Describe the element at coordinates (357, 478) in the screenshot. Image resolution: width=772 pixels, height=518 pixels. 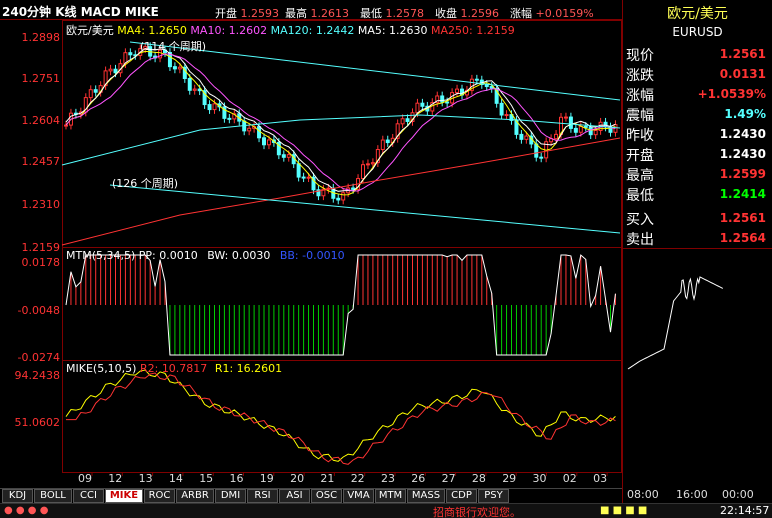
I see `x-tick-label: 22` at that location.